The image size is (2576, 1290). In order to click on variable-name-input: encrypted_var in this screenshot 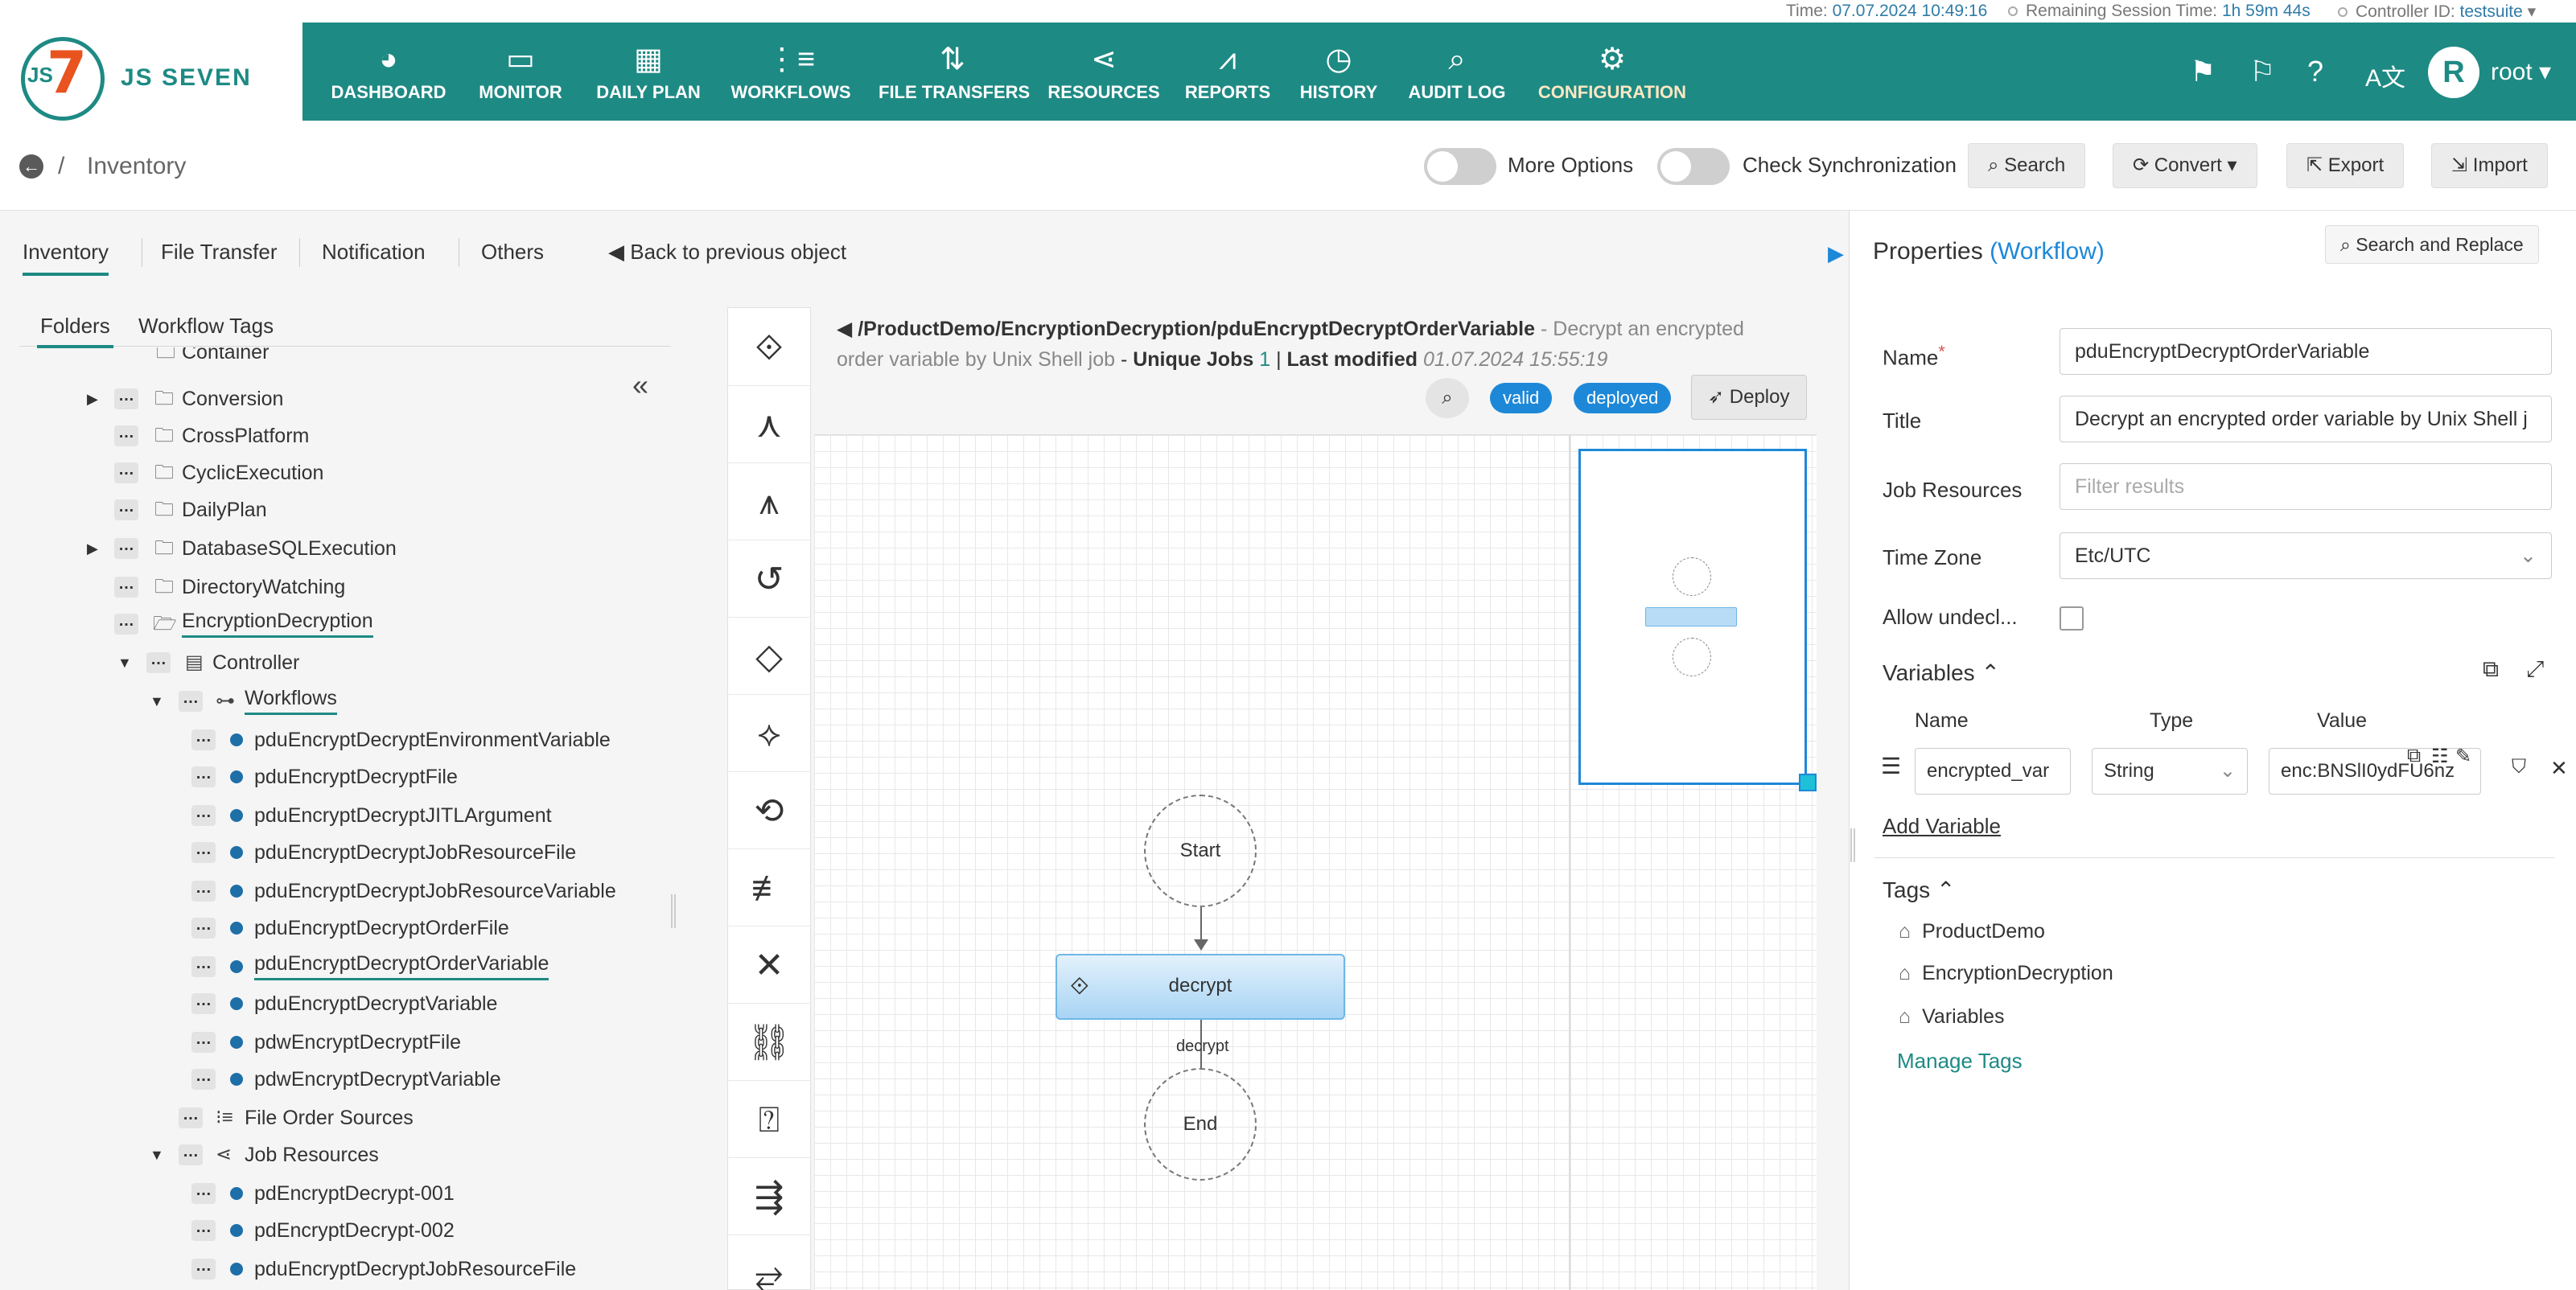, I will do `click(1993, 771)`.